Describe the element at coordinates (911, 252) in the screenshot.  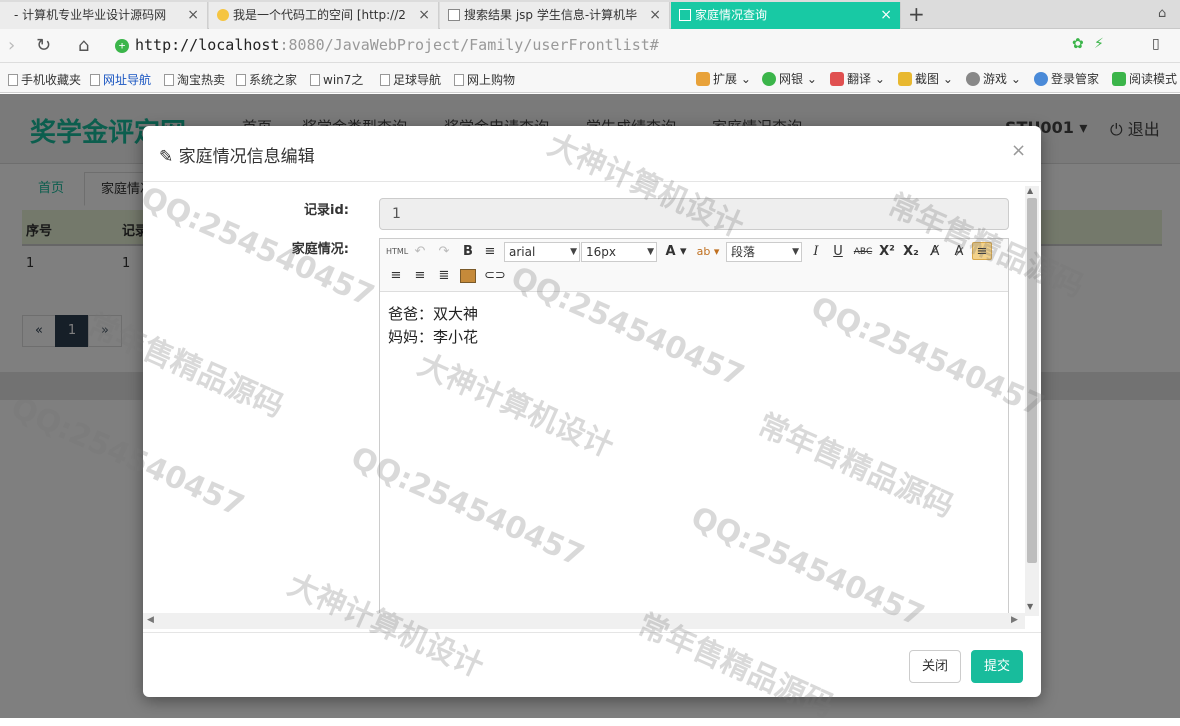
I see `subscript-icon: X₂` at that location.